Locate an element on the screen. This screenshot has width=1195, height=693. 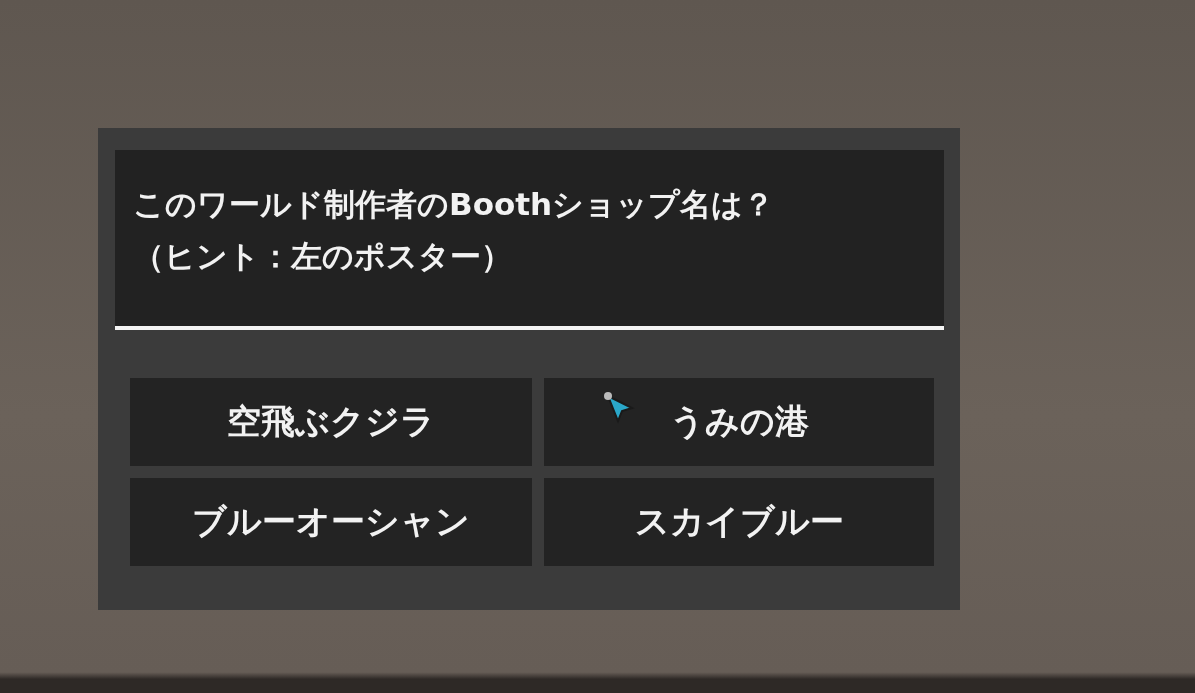
answer-button: スカイブルー is located at coordinates (739, 522).